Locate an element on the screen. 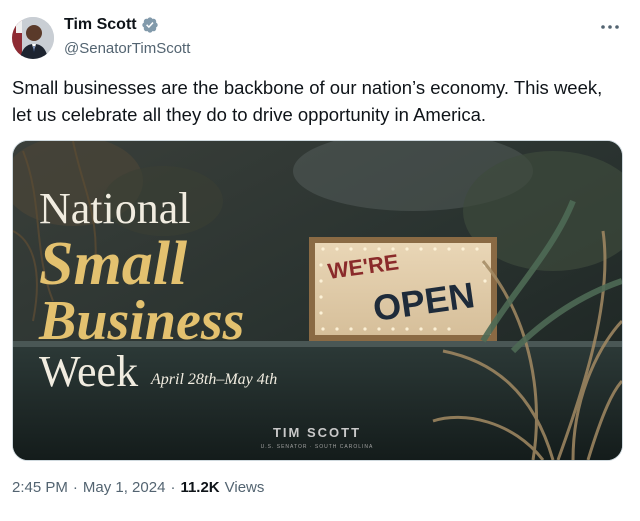  tweet-time: 2:45 PM is located at coordinates (40, 487).